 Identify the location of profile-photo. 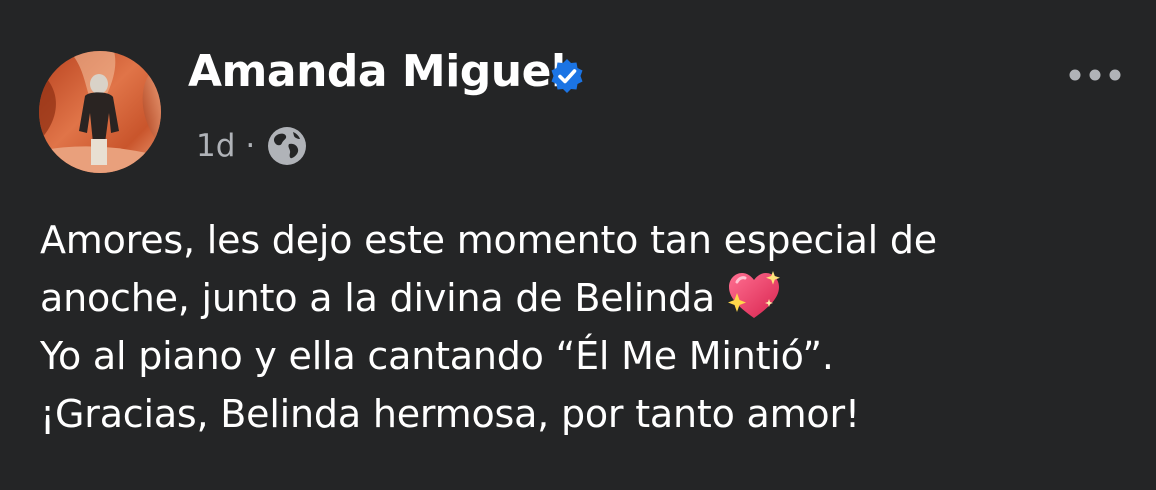
(100, 112).